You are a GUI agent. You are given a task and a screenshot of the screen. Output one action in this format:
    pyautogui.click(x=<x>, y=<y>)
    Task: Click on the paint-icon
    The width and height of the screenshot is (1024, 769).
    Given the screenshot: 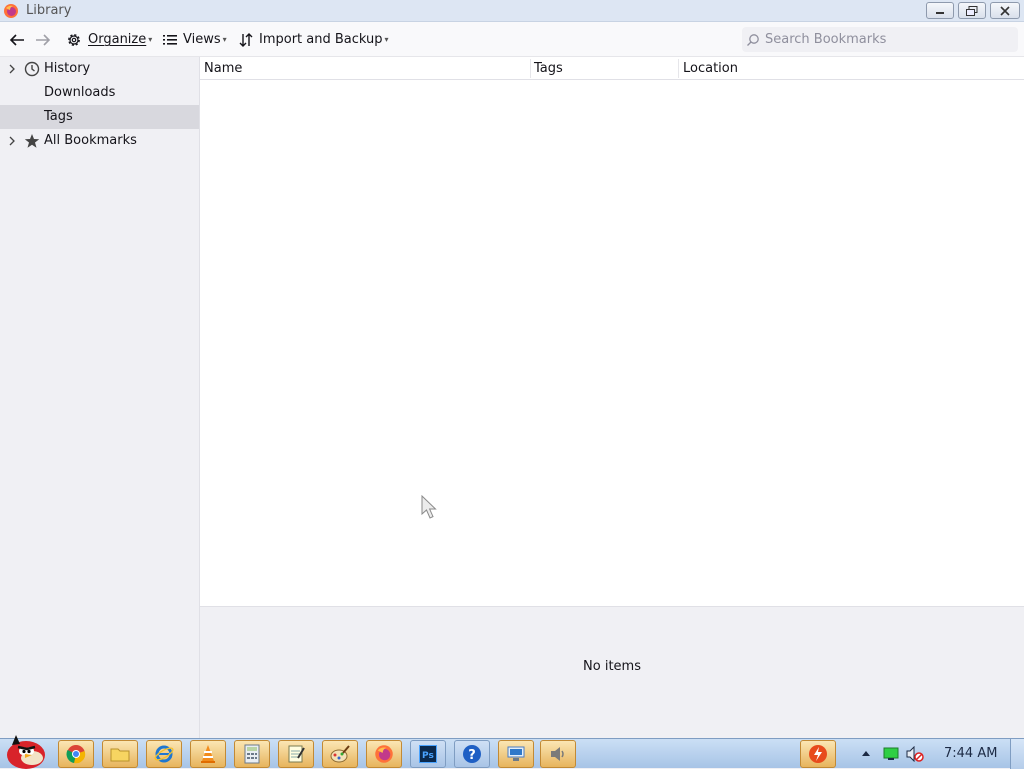 What is the action you would take?
    pyautogui.click(x=340, y=754)
    